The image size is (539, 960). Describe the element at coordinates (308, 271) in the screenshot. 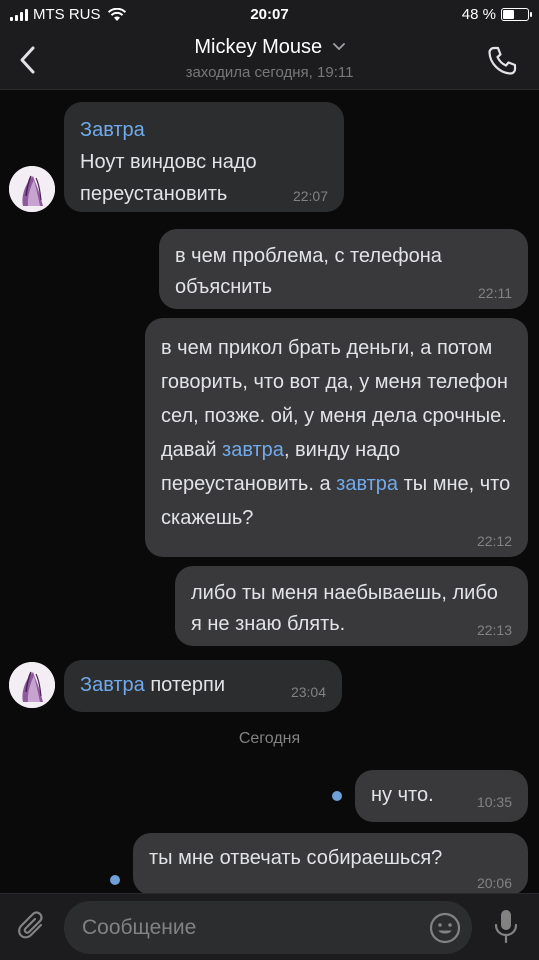

I see `message-text: в чем проблема, с телефона объяснить` at that location.